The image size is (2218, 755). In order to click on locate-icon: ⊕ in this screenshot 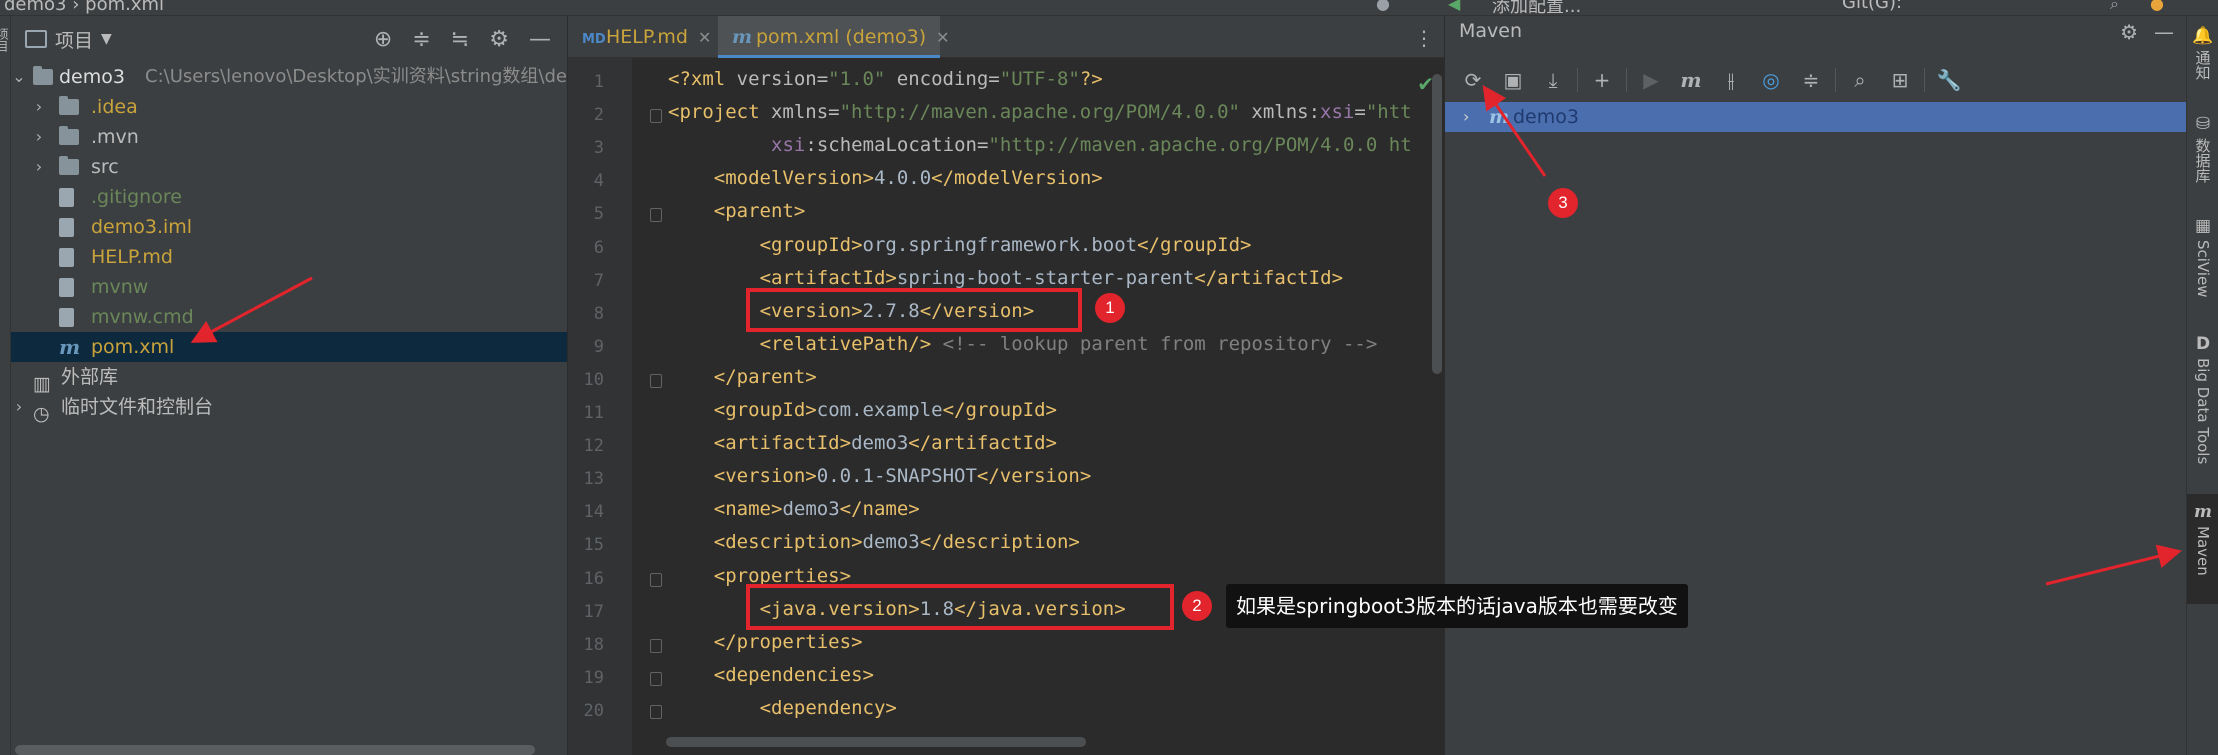, I will do `click(383, 39)`.